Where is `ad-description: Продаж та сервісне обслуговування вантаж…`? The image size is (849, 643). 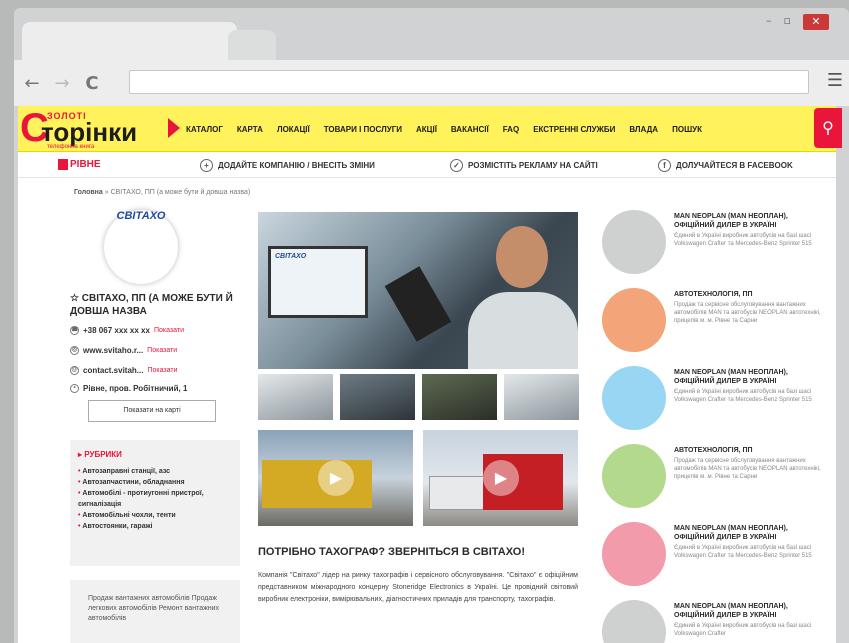 ad-description: Продаж та сервісне обслуговування вантаж… is located at coordinates (747, 469).